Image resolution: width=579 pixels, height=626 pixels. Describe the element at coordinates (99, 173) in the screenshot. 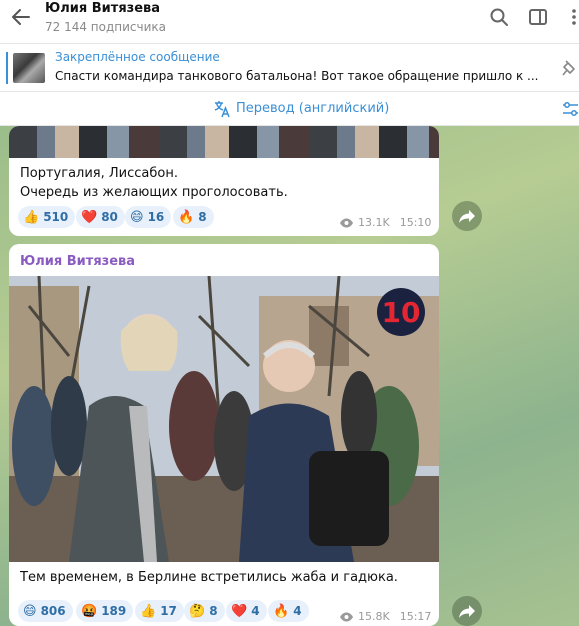

I see `message-caption-line: Португалия, Лиссабон.` at that location.